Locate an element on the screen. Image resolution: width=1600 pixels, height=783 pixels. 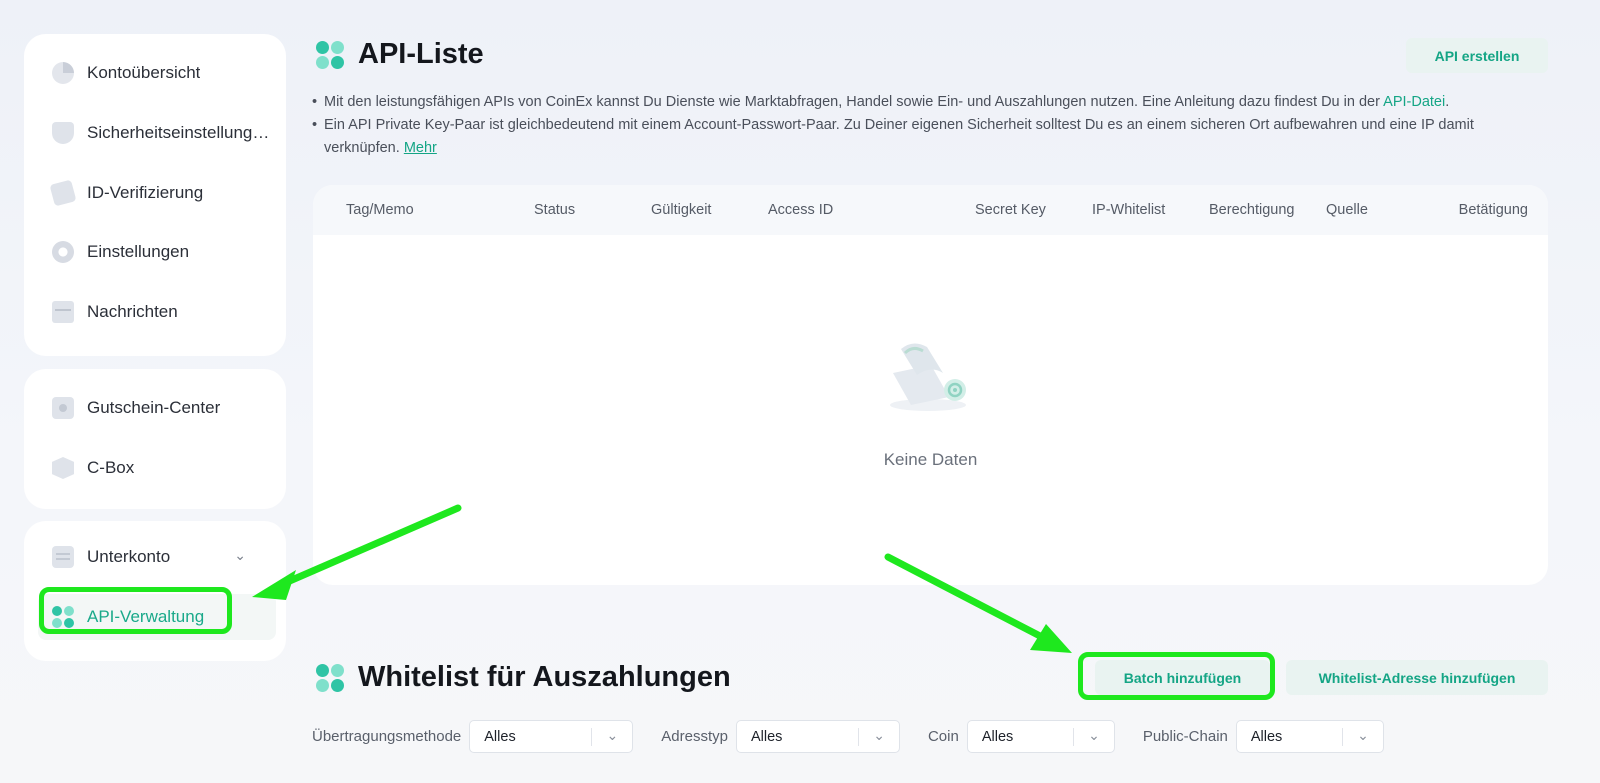
coupon-icon is located at coordinates (63, 408).